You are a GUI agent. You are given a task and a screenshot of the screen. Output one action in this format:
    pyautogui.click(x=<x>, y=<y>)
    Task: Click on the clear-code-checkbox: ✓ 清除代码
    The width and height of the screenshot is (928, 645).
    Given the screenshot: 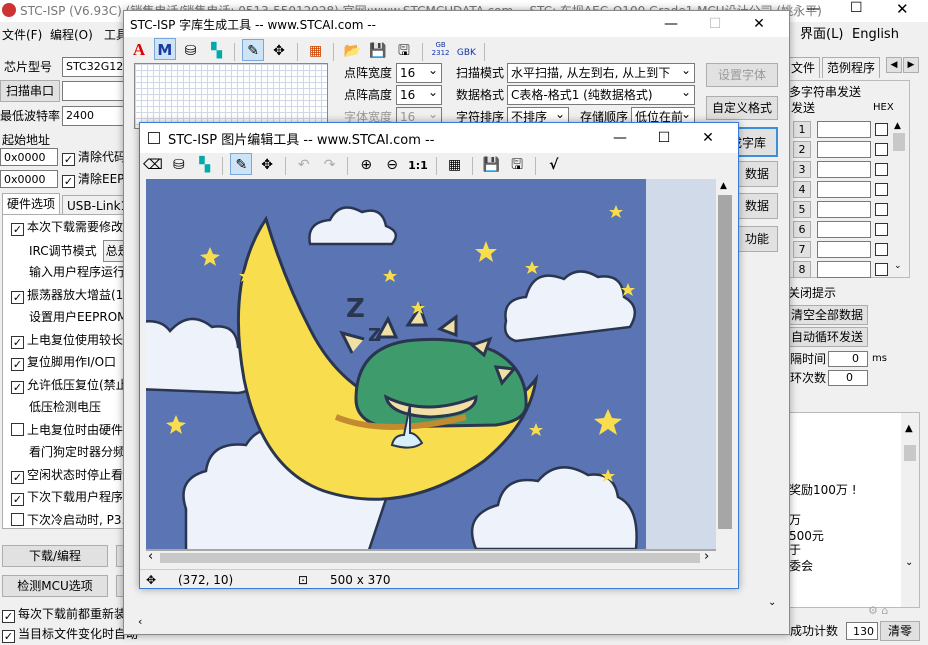 What is the action you would take?
    pyautogui.click(x=94, y=157)
    